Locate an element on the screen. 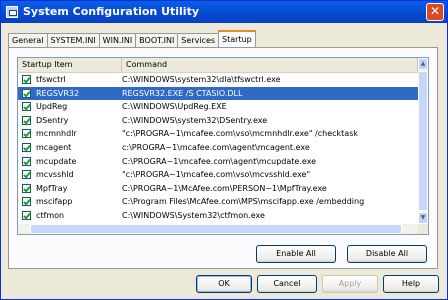 The height and width of the screenshot is (300, 448). horizontal-scroll-thumb is located at coordinates (216, 229).